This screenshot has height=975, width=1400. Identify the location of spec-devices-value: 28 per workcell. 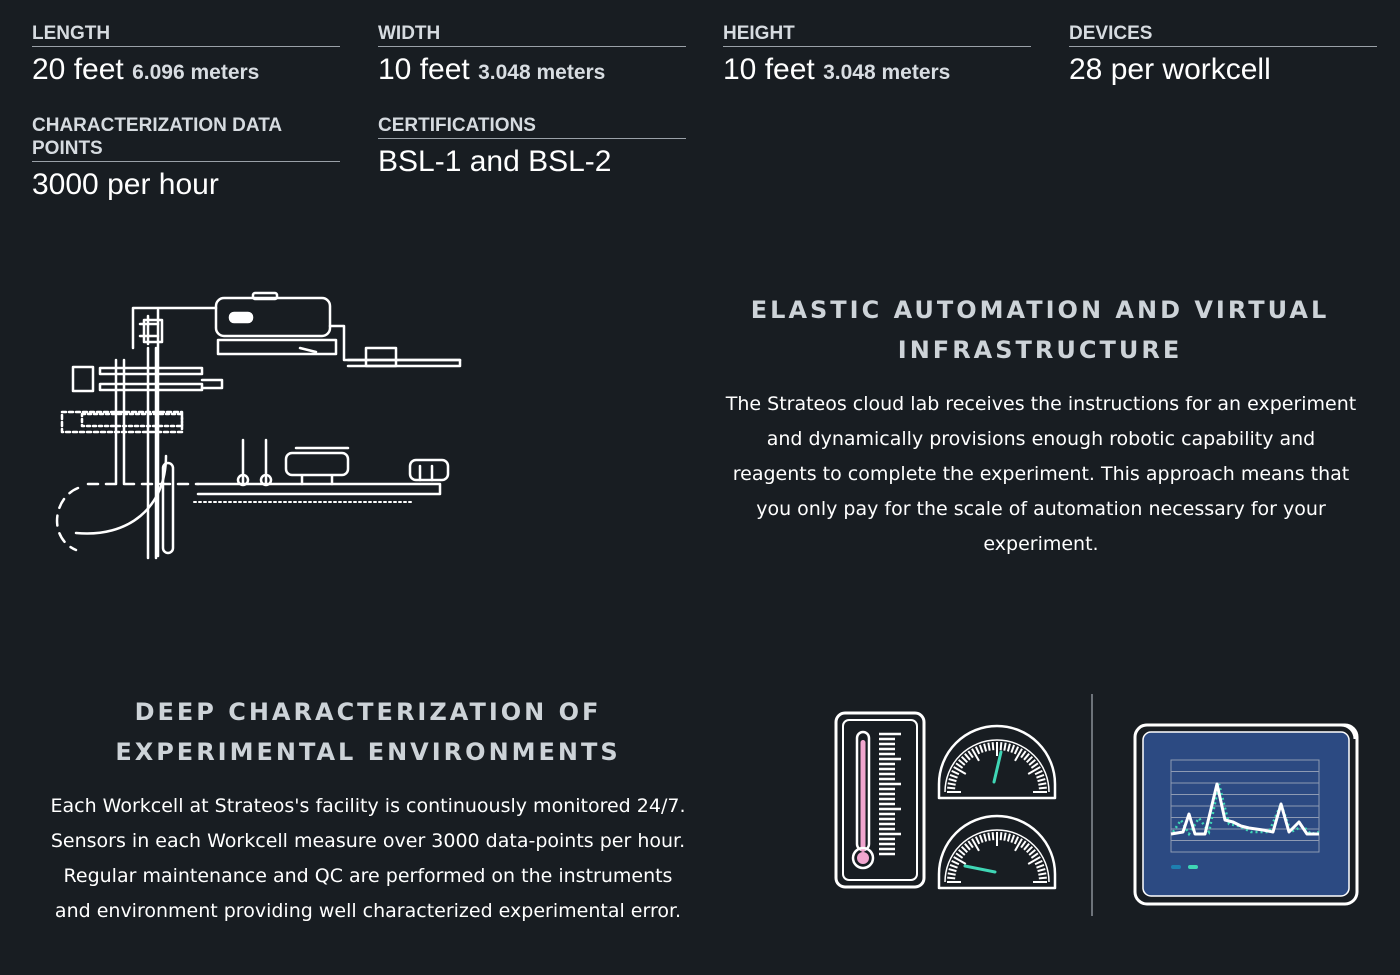
(1170, 69).